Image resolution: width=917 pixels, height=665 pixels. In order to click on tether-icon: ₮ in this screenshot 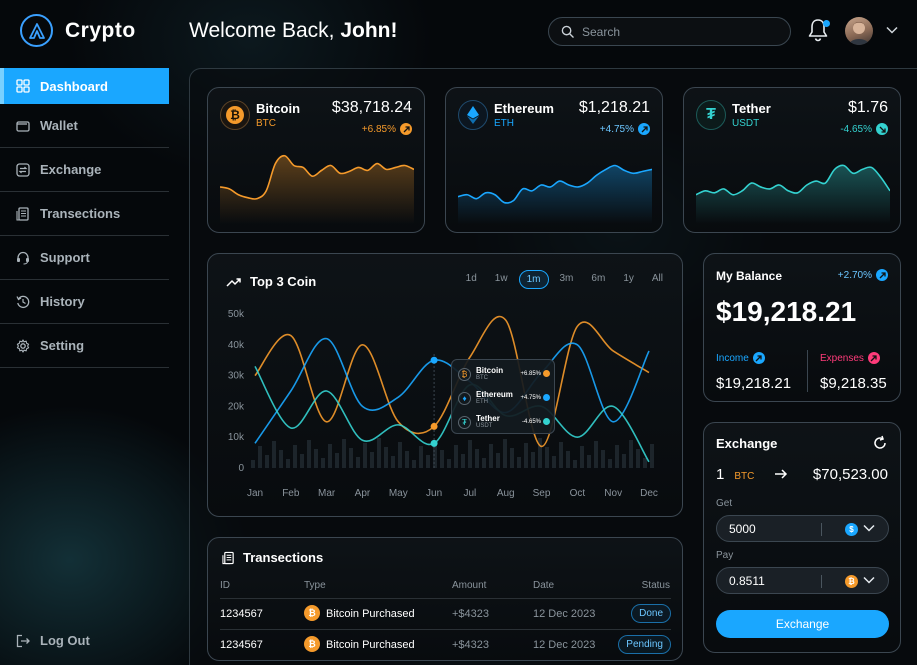, I will do `click(464, 422)`.